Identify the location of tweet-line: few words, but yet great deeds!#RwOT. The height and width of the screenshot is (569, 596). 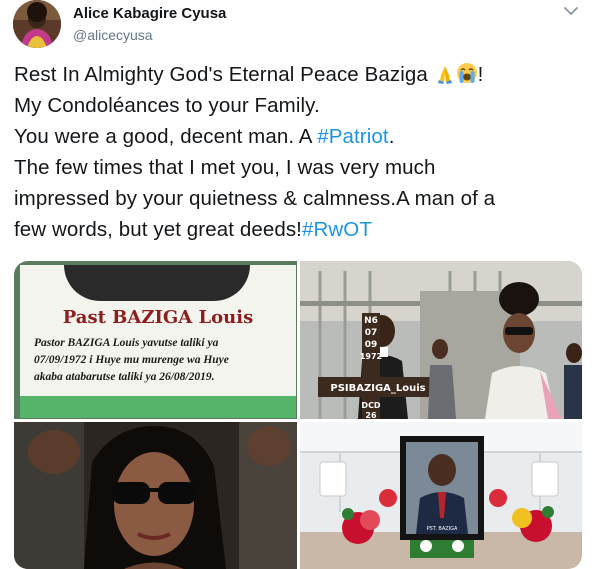
(299, 229).